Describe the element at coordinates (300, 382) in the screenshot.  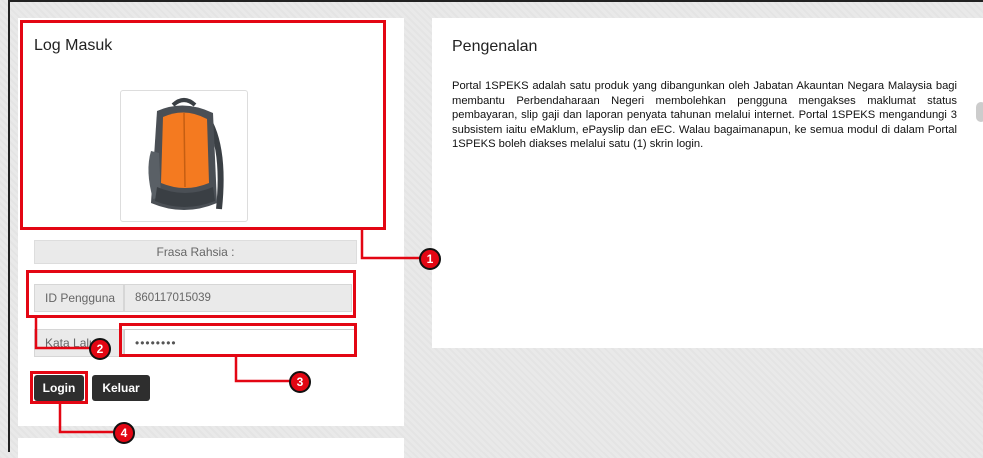
I see `callout-badge-3: 3` at that location.